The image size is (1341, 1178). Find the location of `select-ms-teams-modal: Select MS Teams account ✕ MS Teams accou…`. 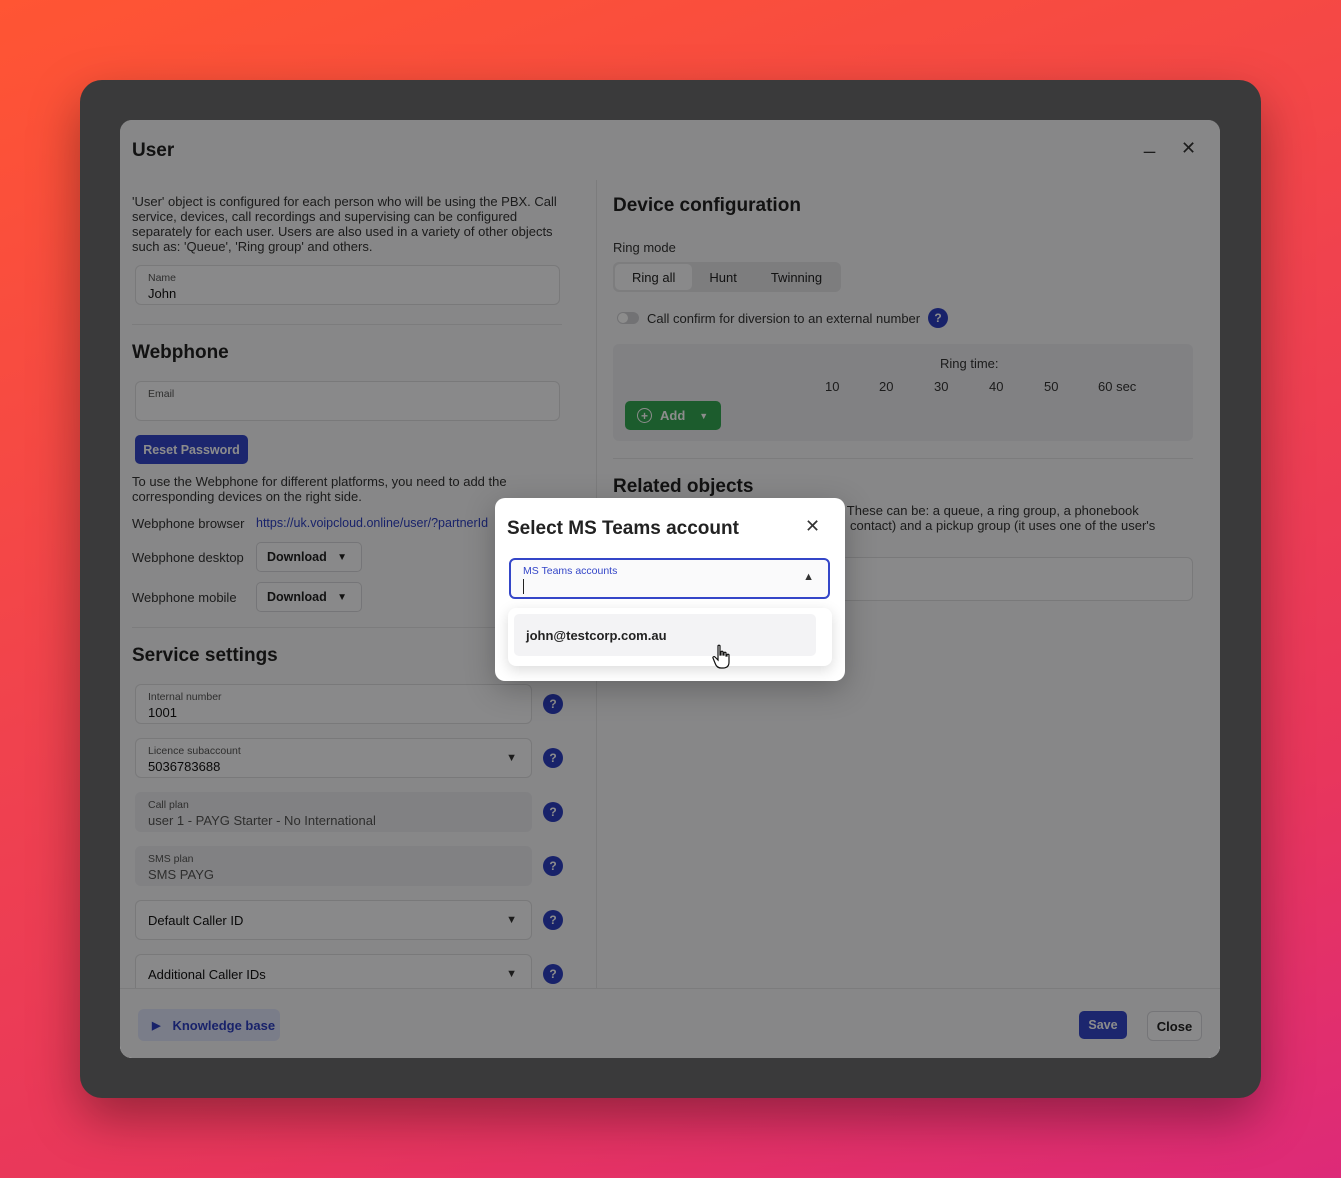

select-ms-teams-modal: Select MS Teams account ✕ MS Teams accou… is located at coordinates (670, 589).